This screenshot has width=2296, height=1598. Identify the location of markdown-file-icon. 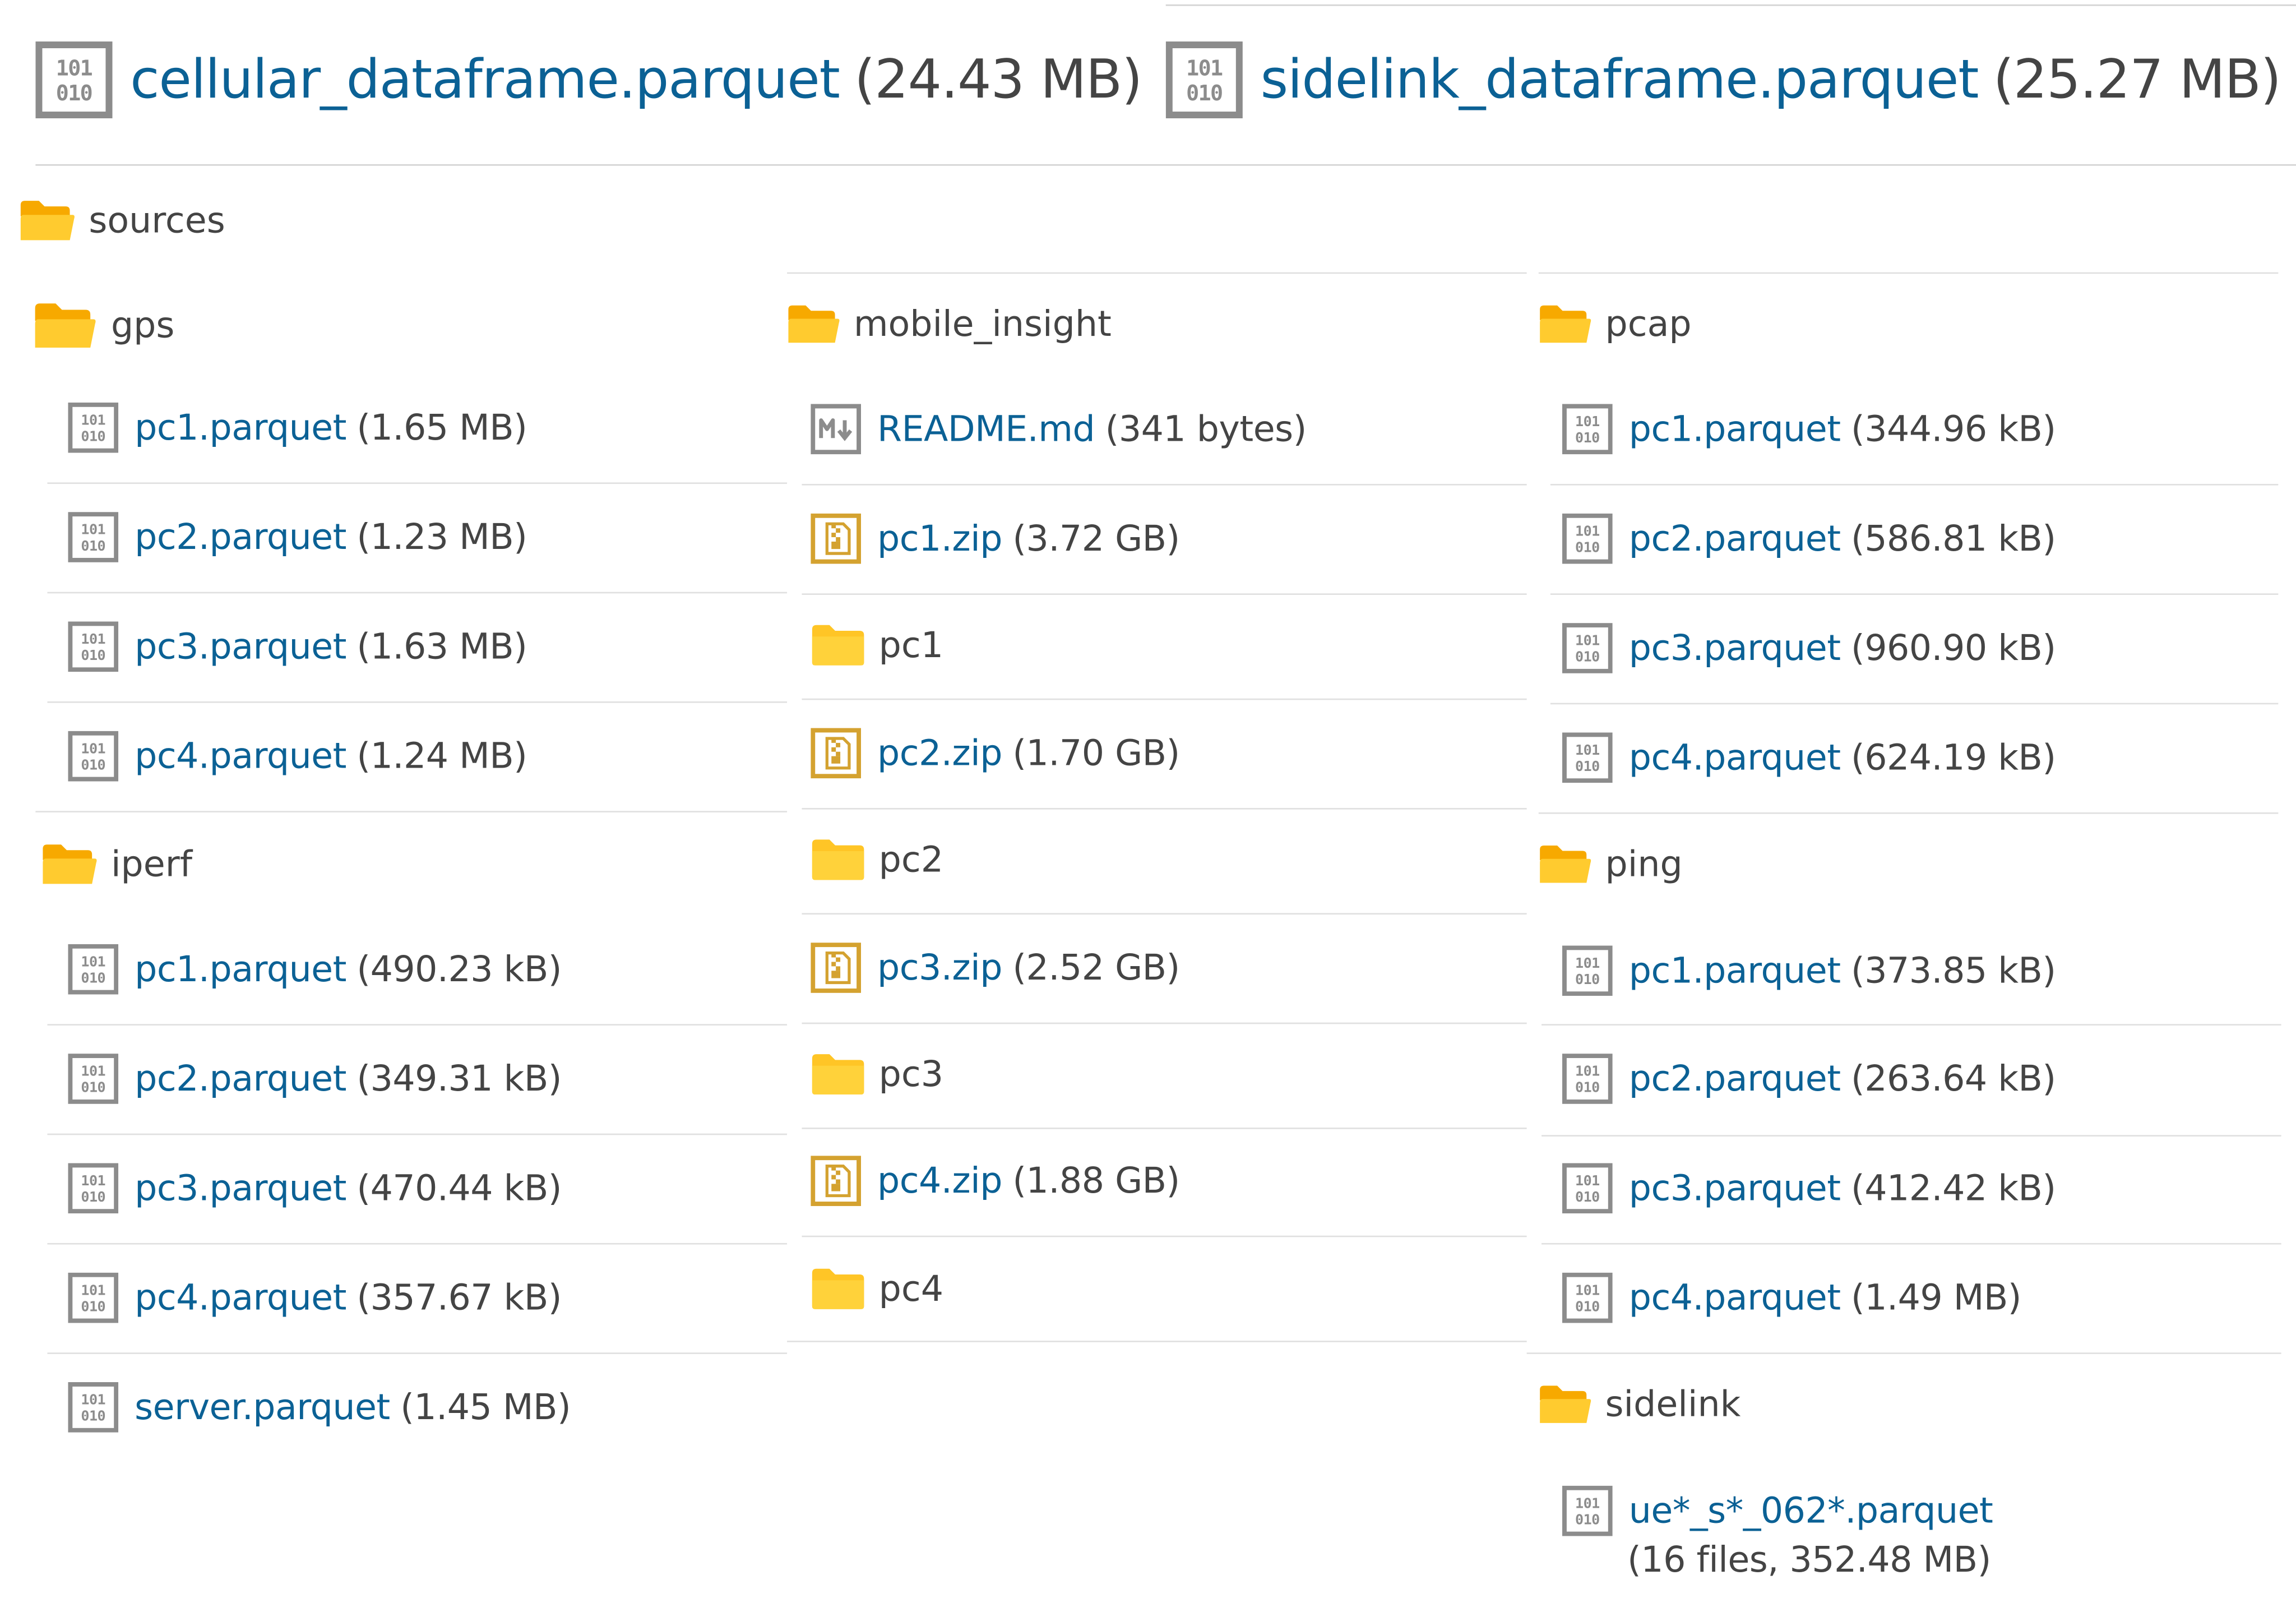
(836, 430).